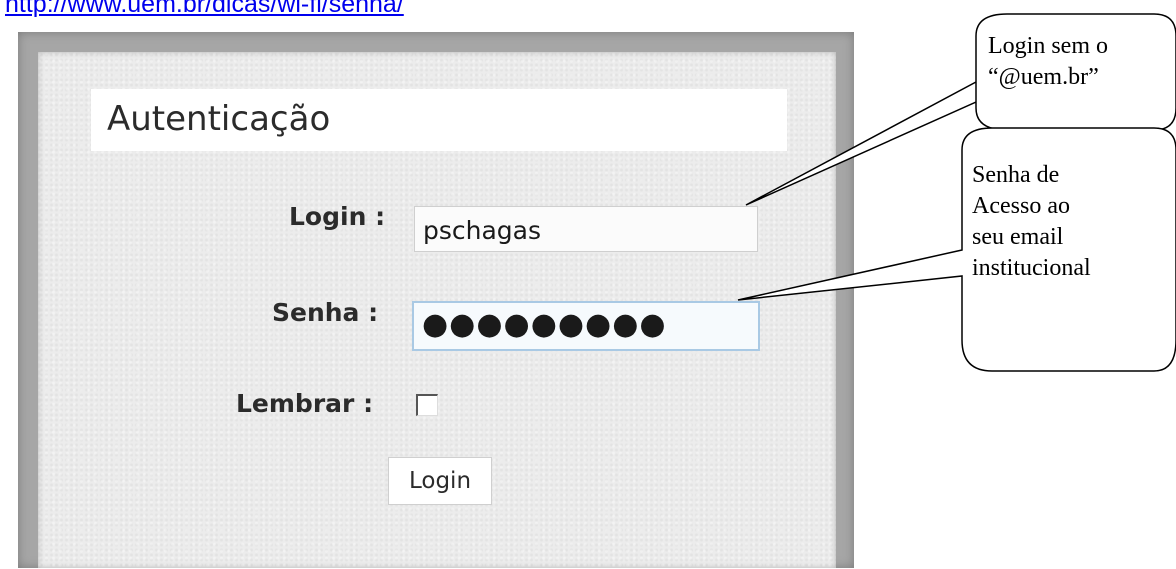  What do you see at coordinates (1031, 268) in the screenshot?
I see `password-callout-line-4: institucional` at bounding box center [1031, 268].